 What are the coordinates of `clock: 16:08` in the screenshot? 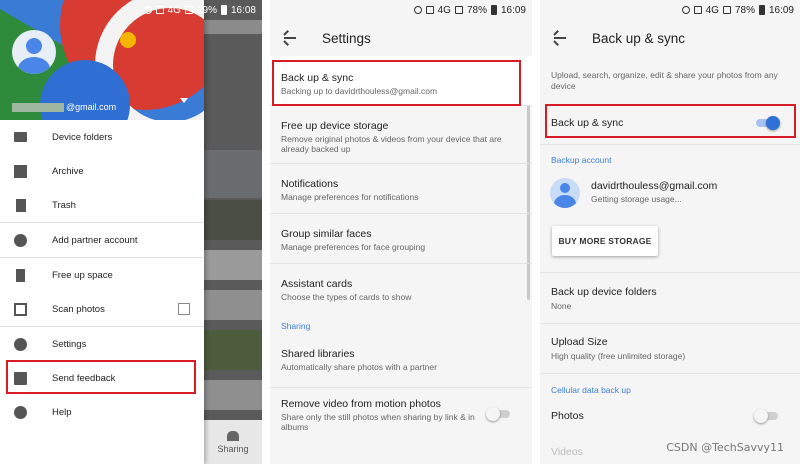 It's located at (243, 10).